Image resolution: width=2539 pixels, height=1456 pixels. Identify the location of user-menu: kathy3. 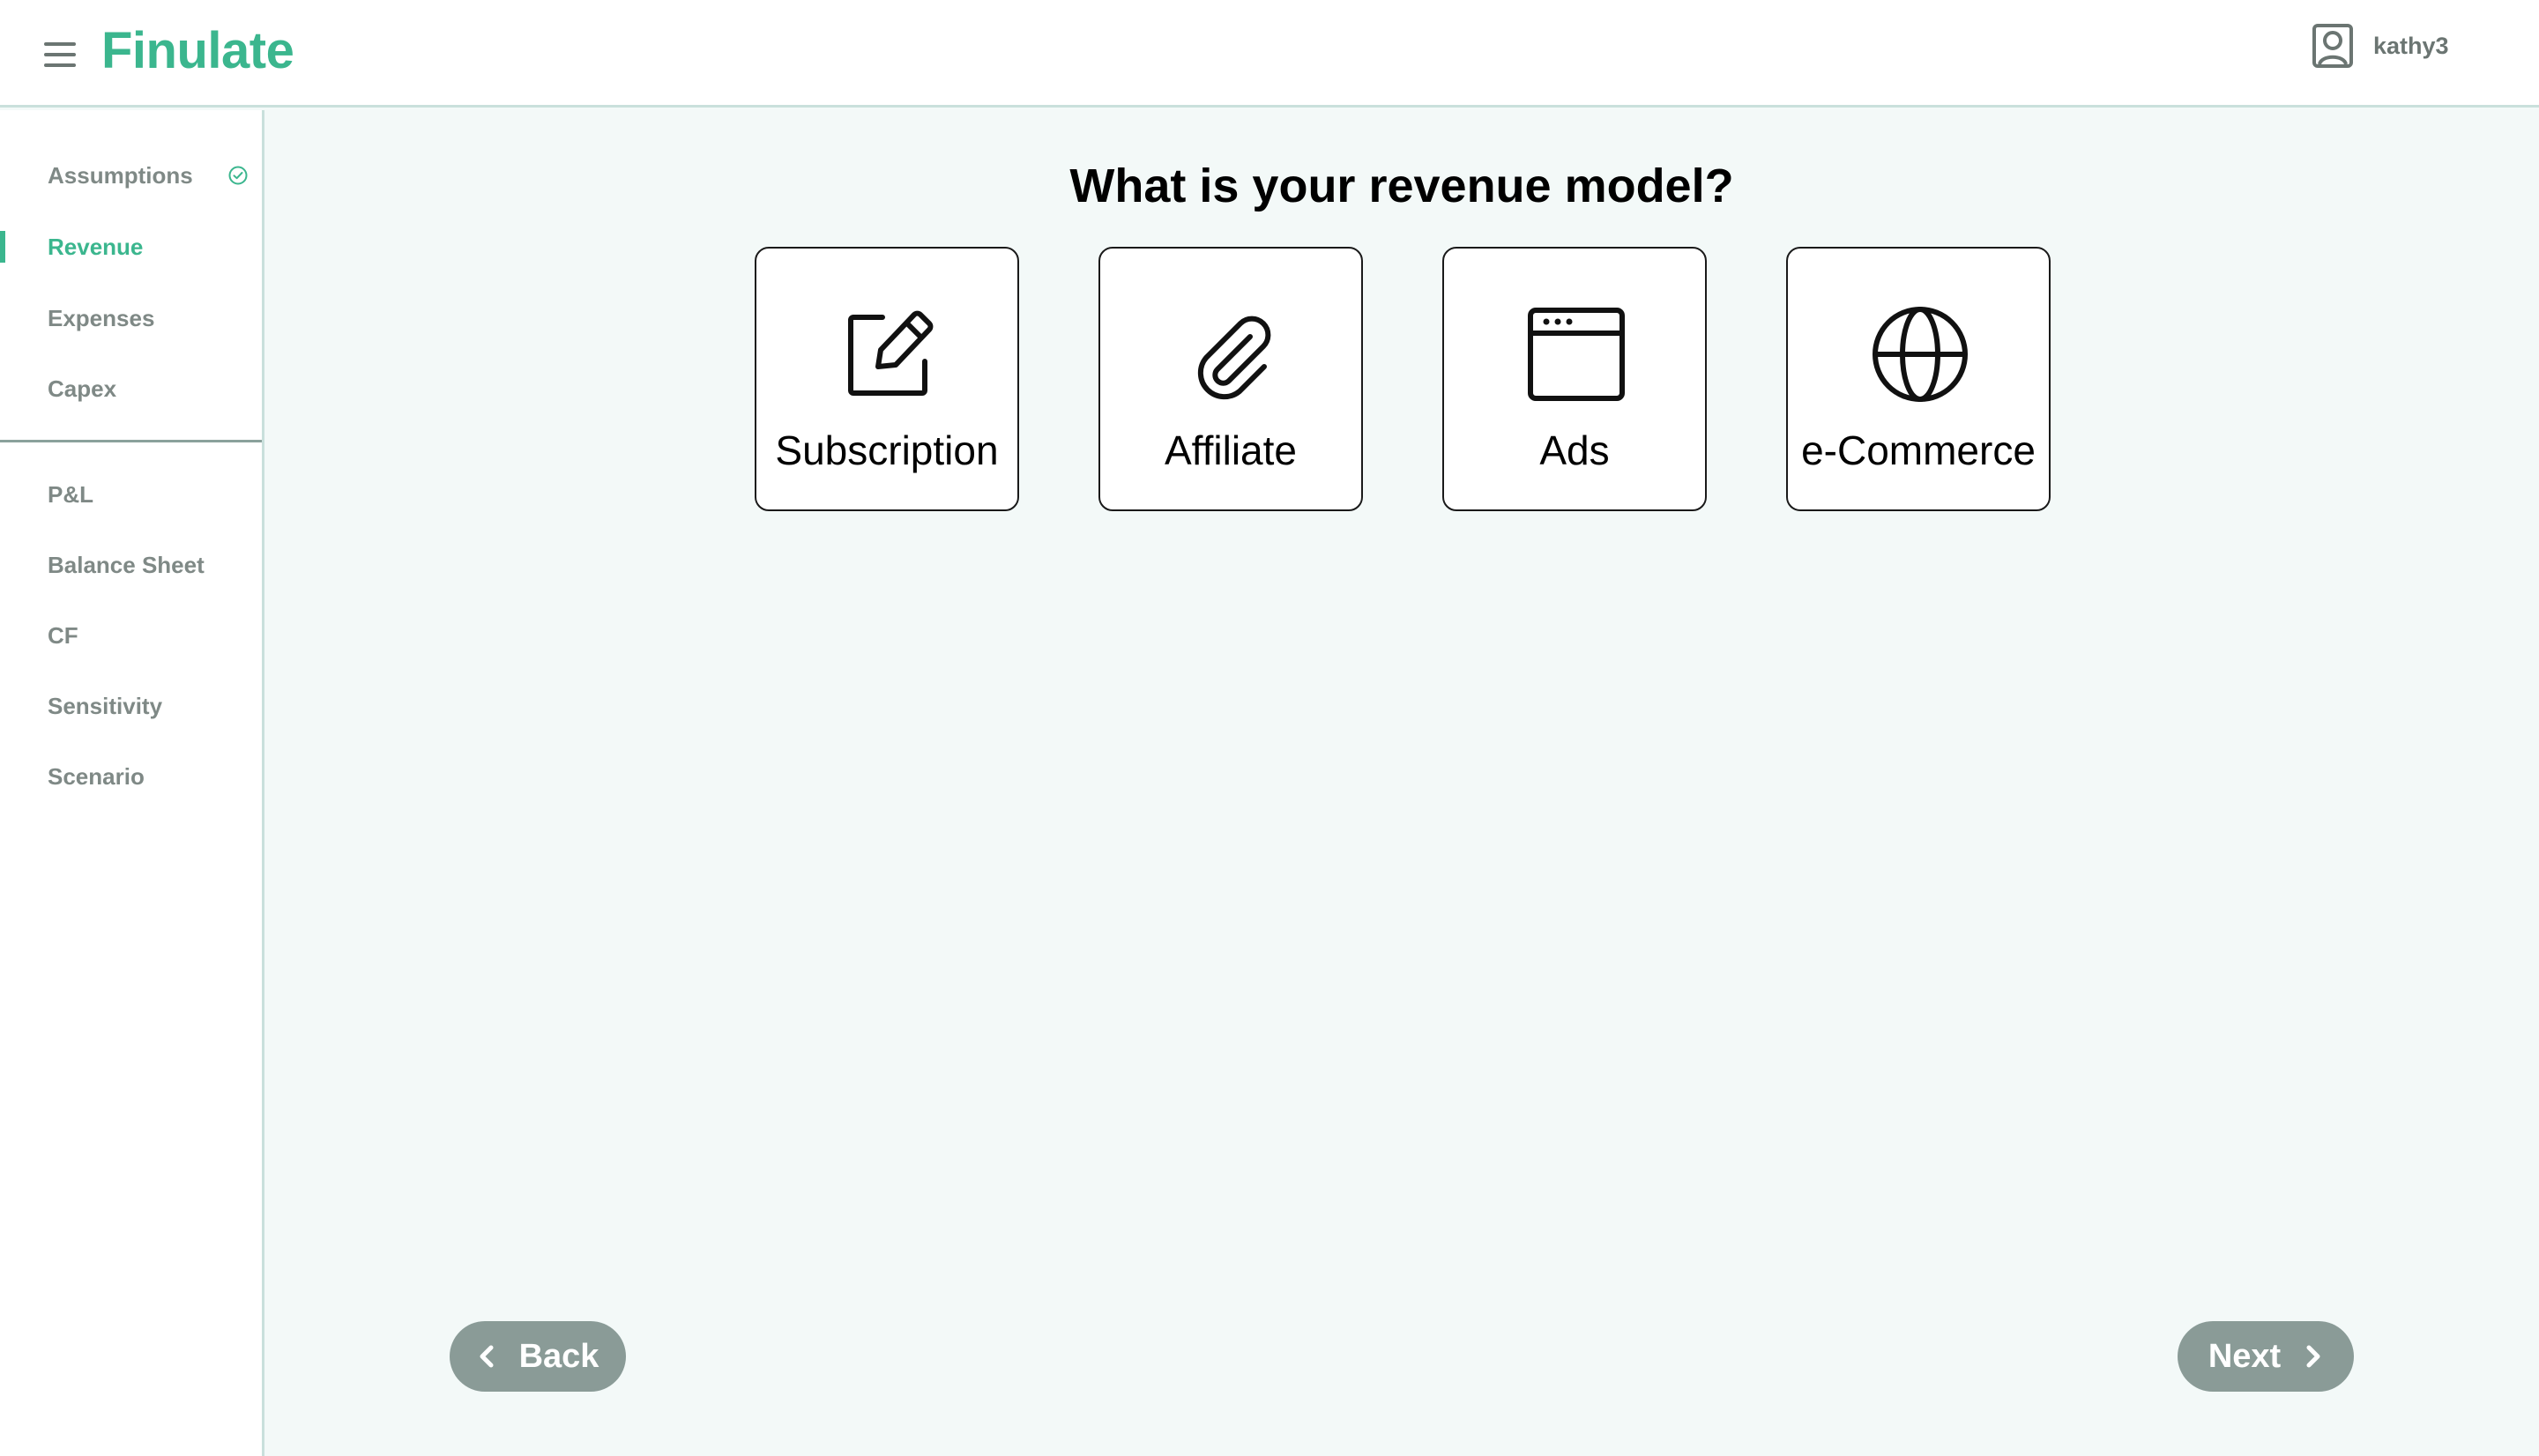
(2380, 46).